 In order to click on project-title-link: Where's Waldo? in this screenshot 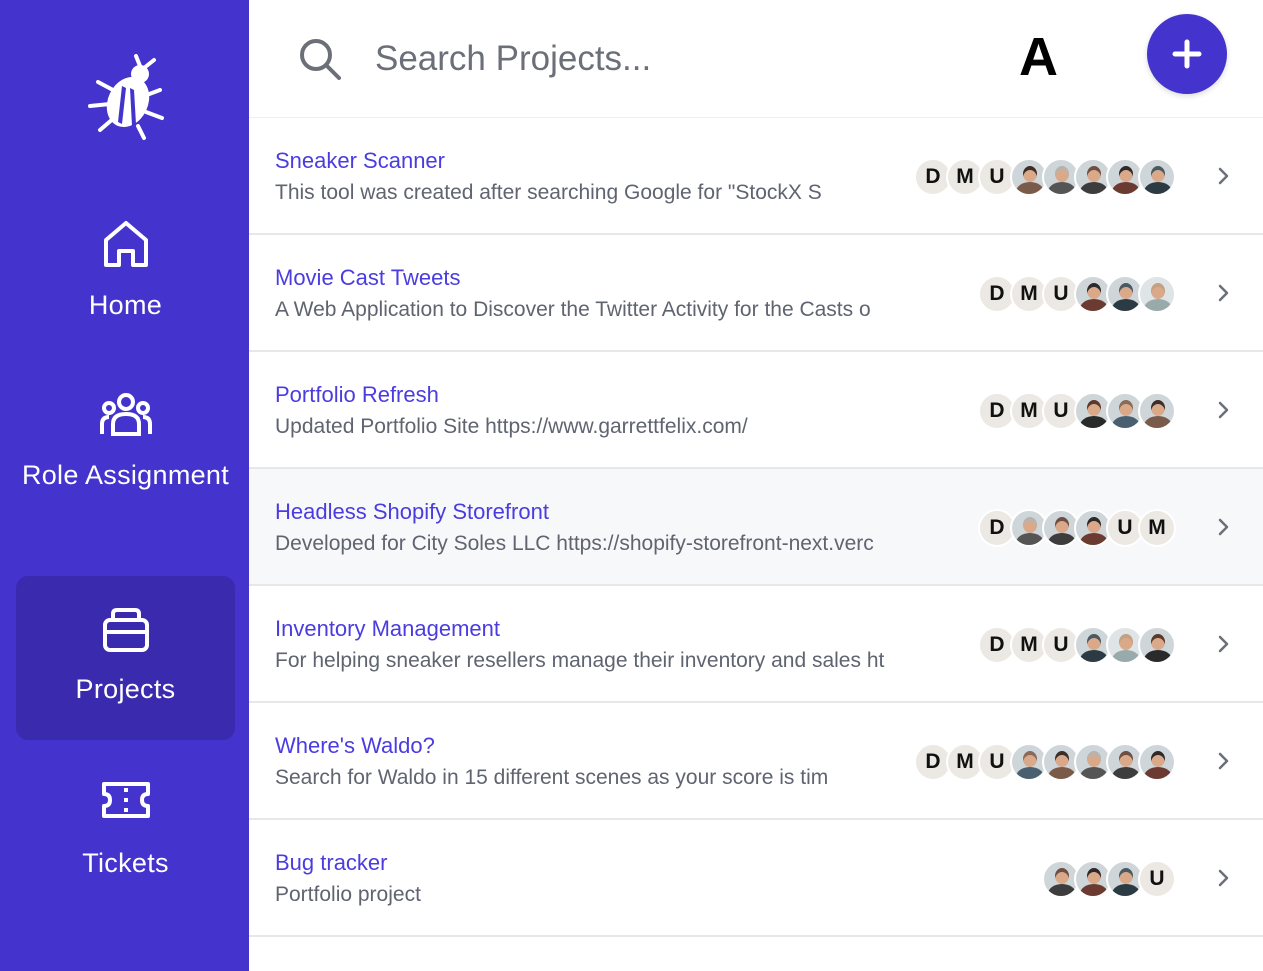, I will do `click(355, 746)`.